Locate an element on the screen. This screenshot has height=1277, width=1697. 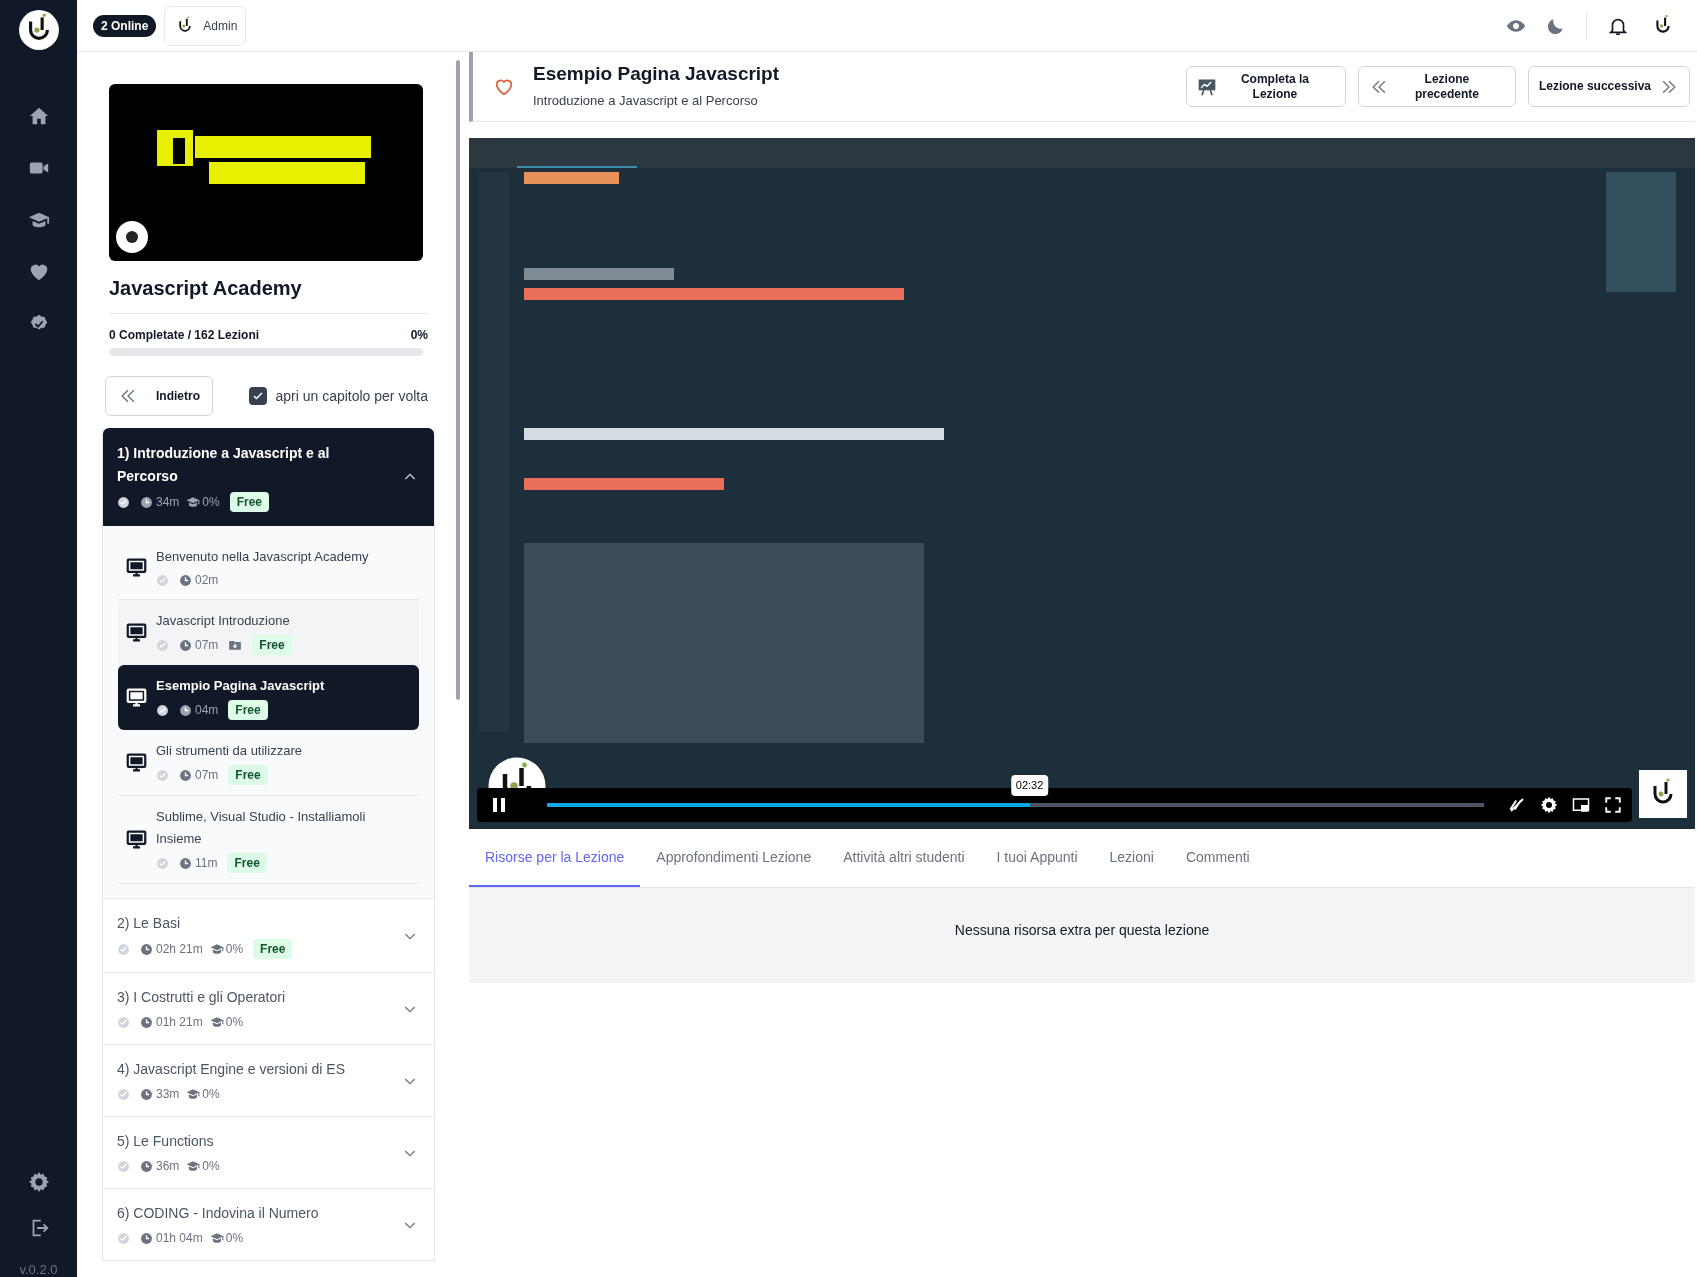
duration-text: 01h 04m is located at coordinates (179, 1238).